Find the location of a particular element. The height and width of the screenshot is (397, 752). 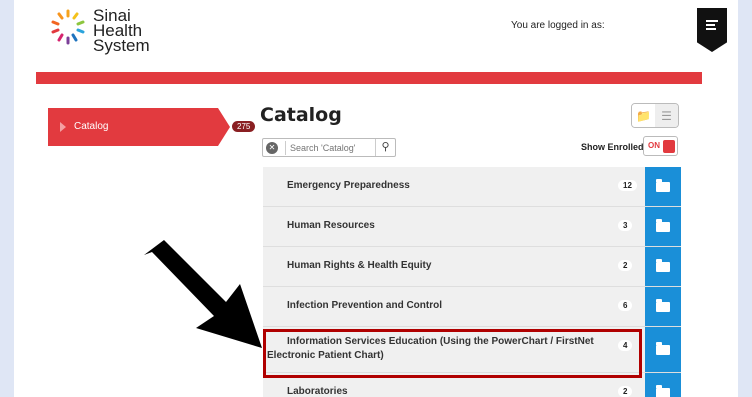

search-box: ✕ ⚲ is located at coordinates (329, 147).